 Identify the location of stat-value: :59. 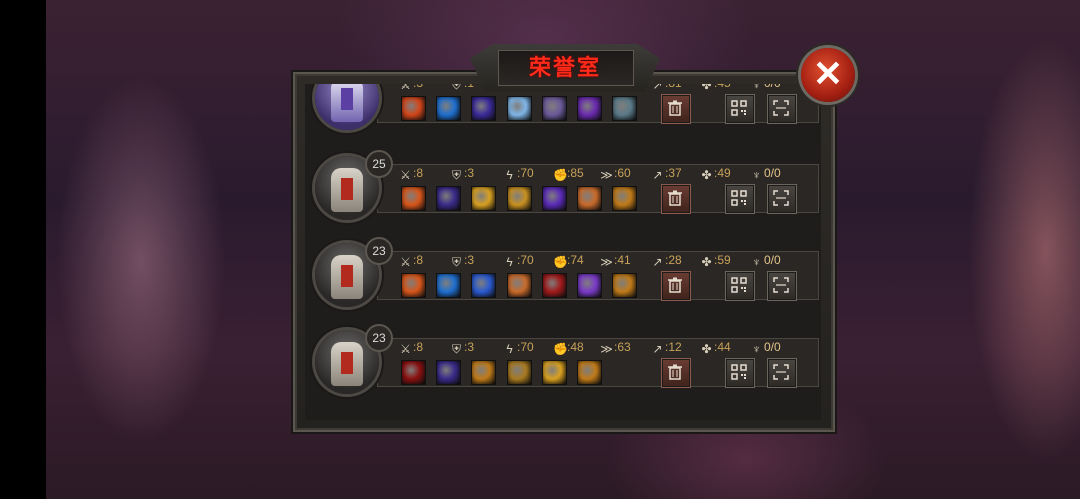
(722, 260).